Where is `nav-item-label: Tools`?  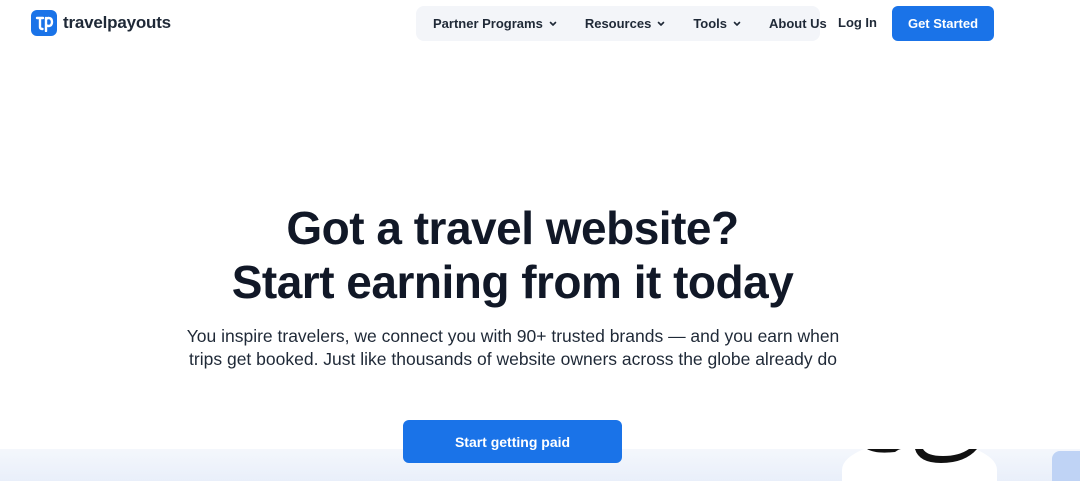
nav-item-label: Tools is located at coordinates (710, 23).